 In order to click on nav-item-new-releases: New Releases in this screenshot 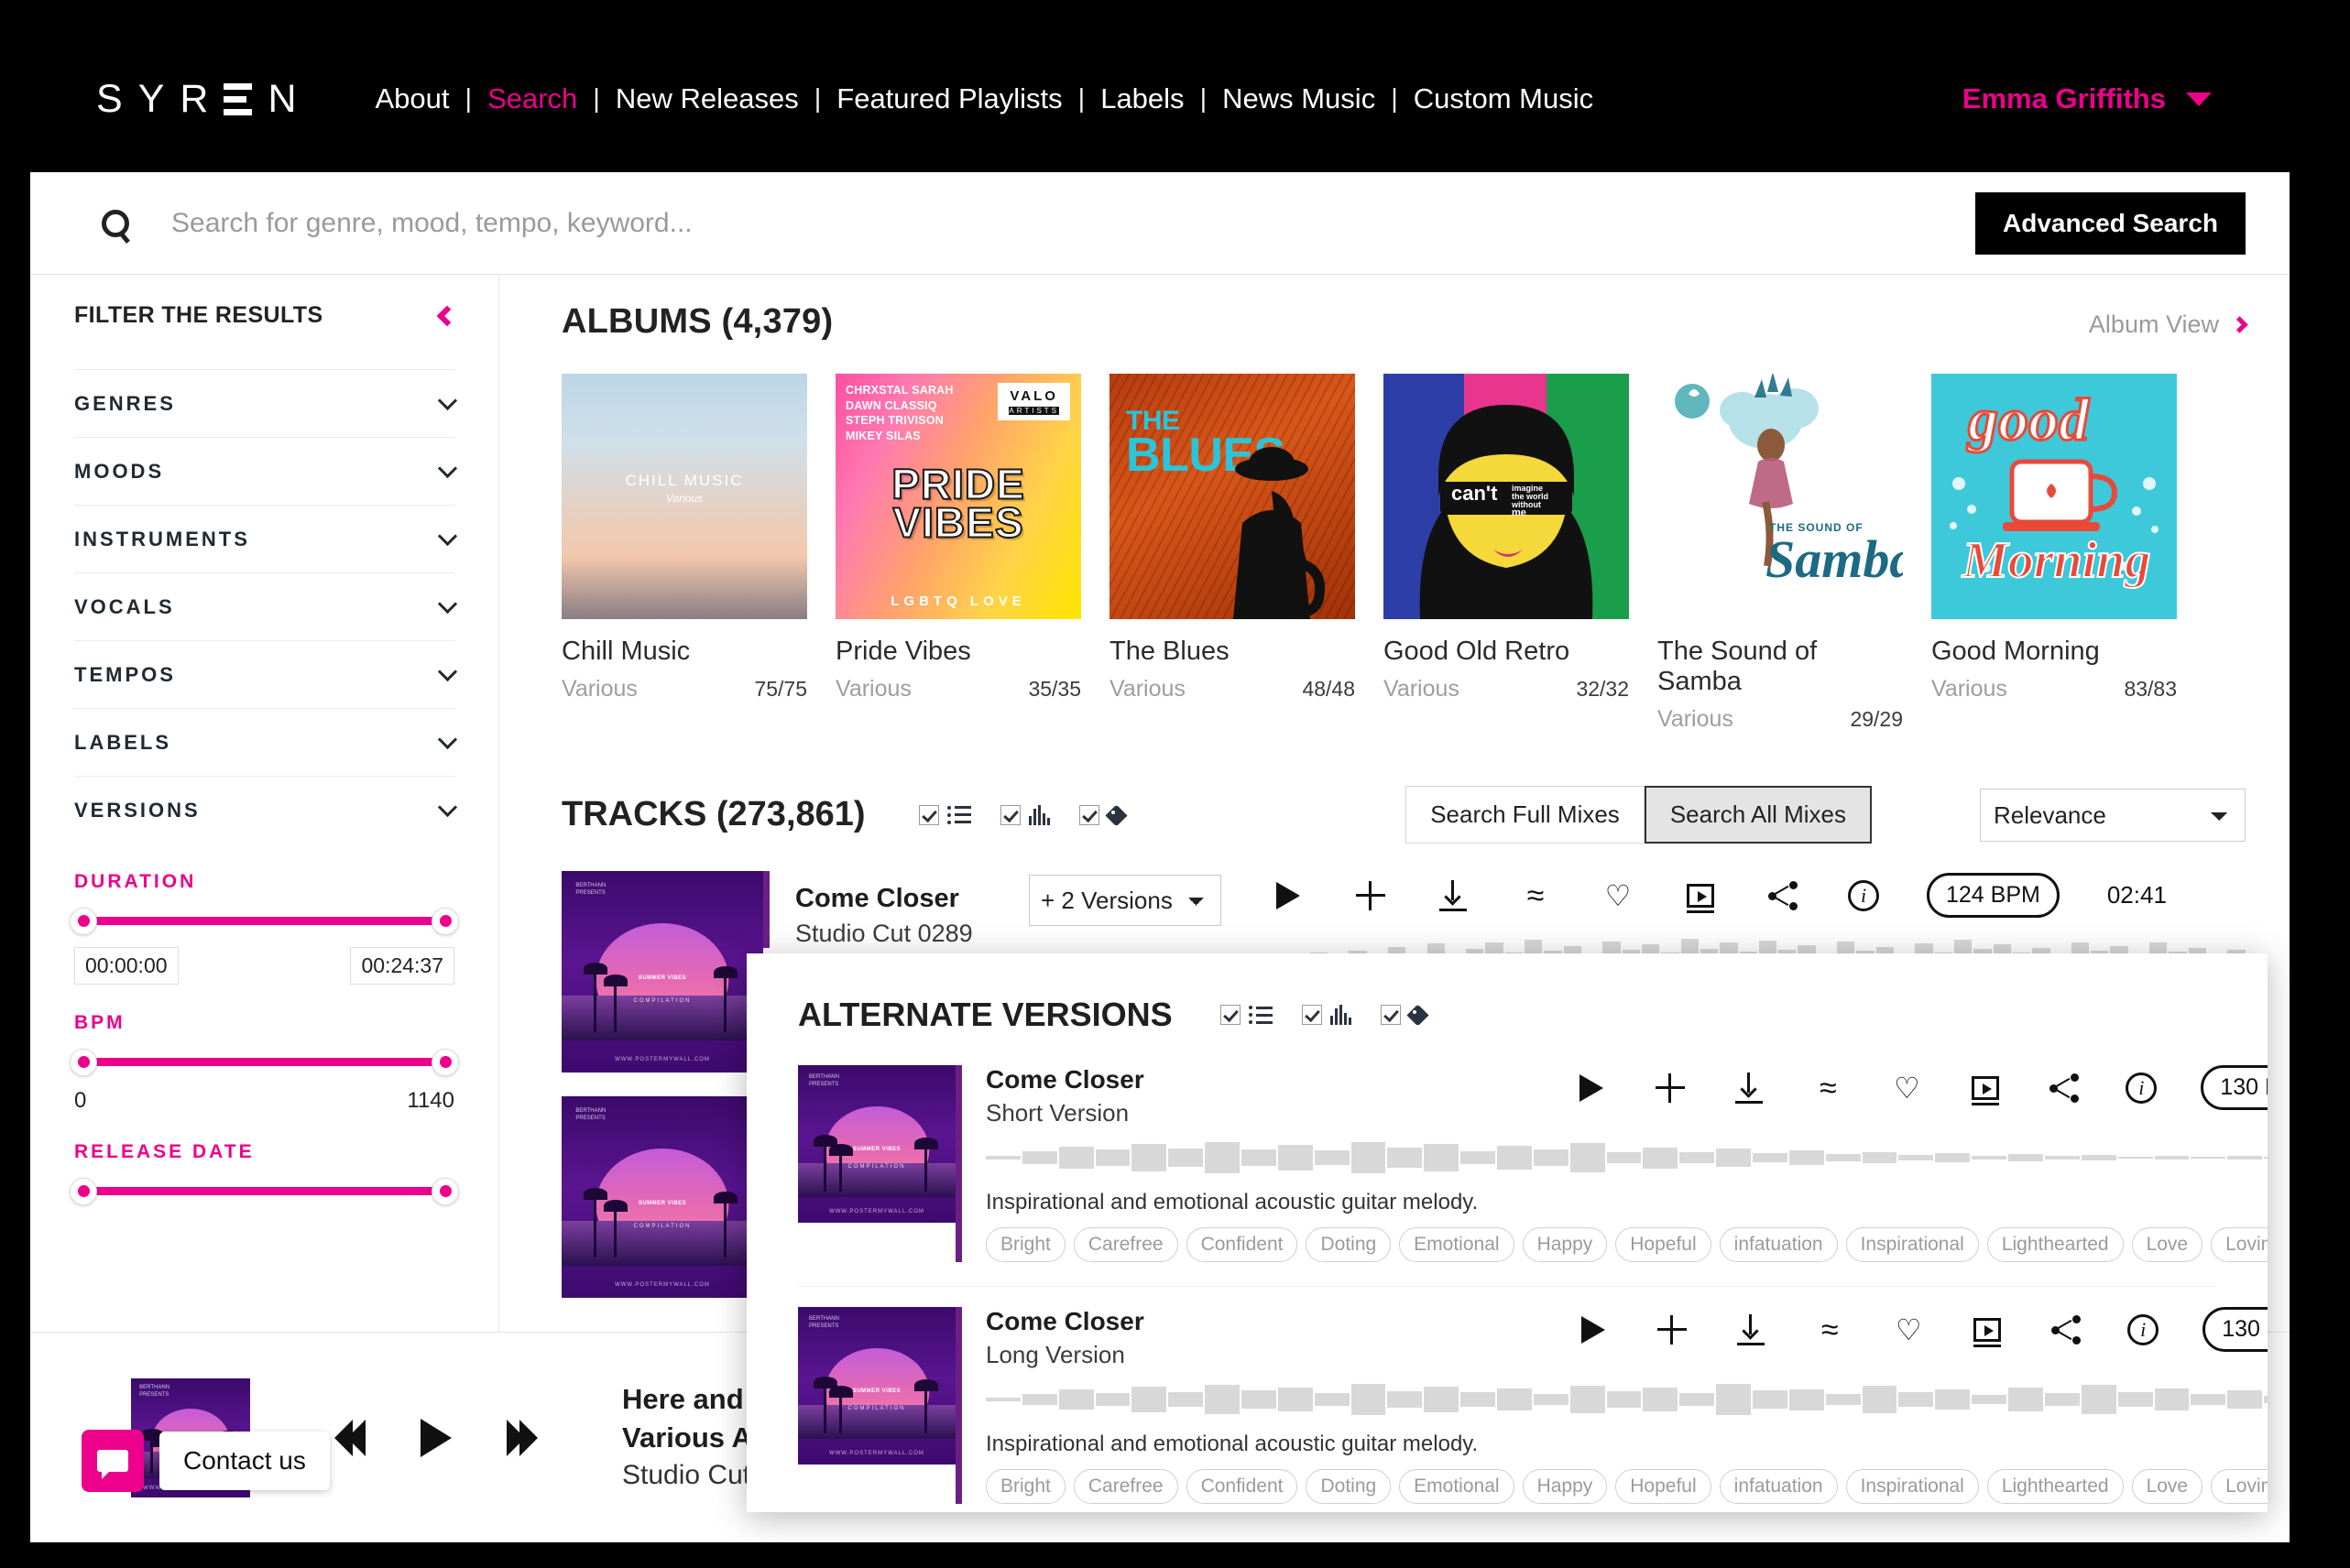, I will do `click(707, 98)`.